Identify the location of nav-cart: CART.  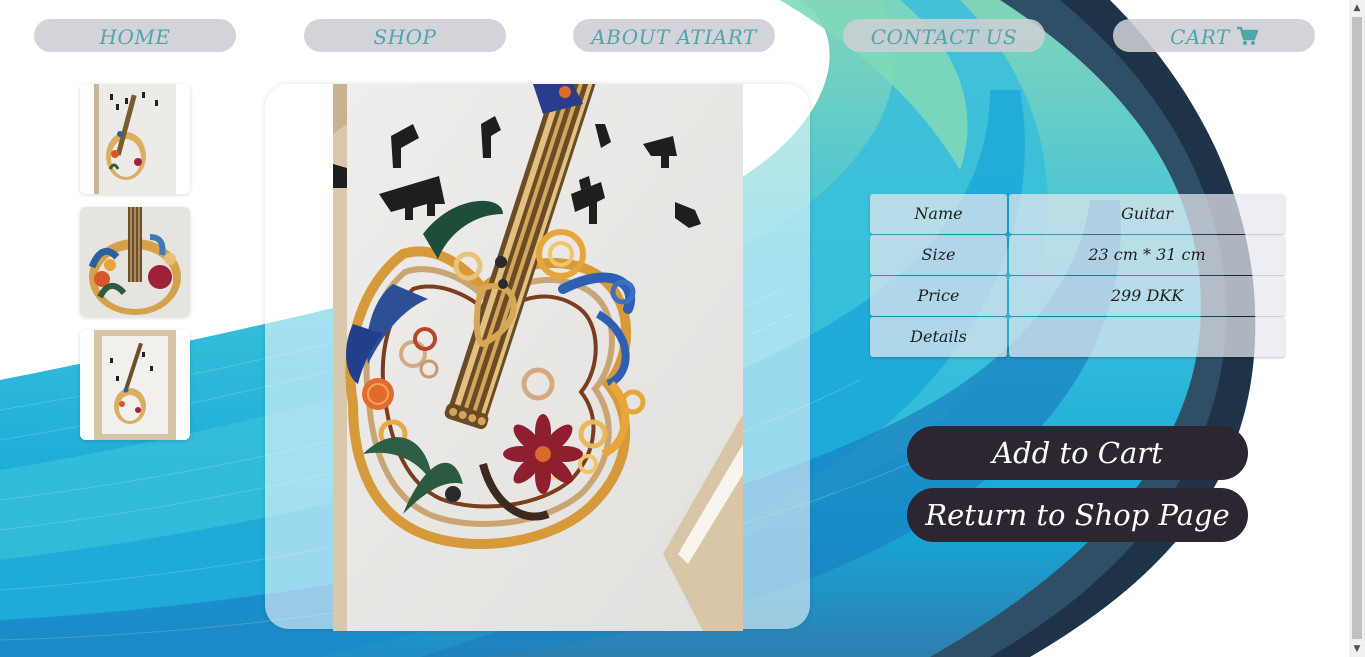
(1214, 35).